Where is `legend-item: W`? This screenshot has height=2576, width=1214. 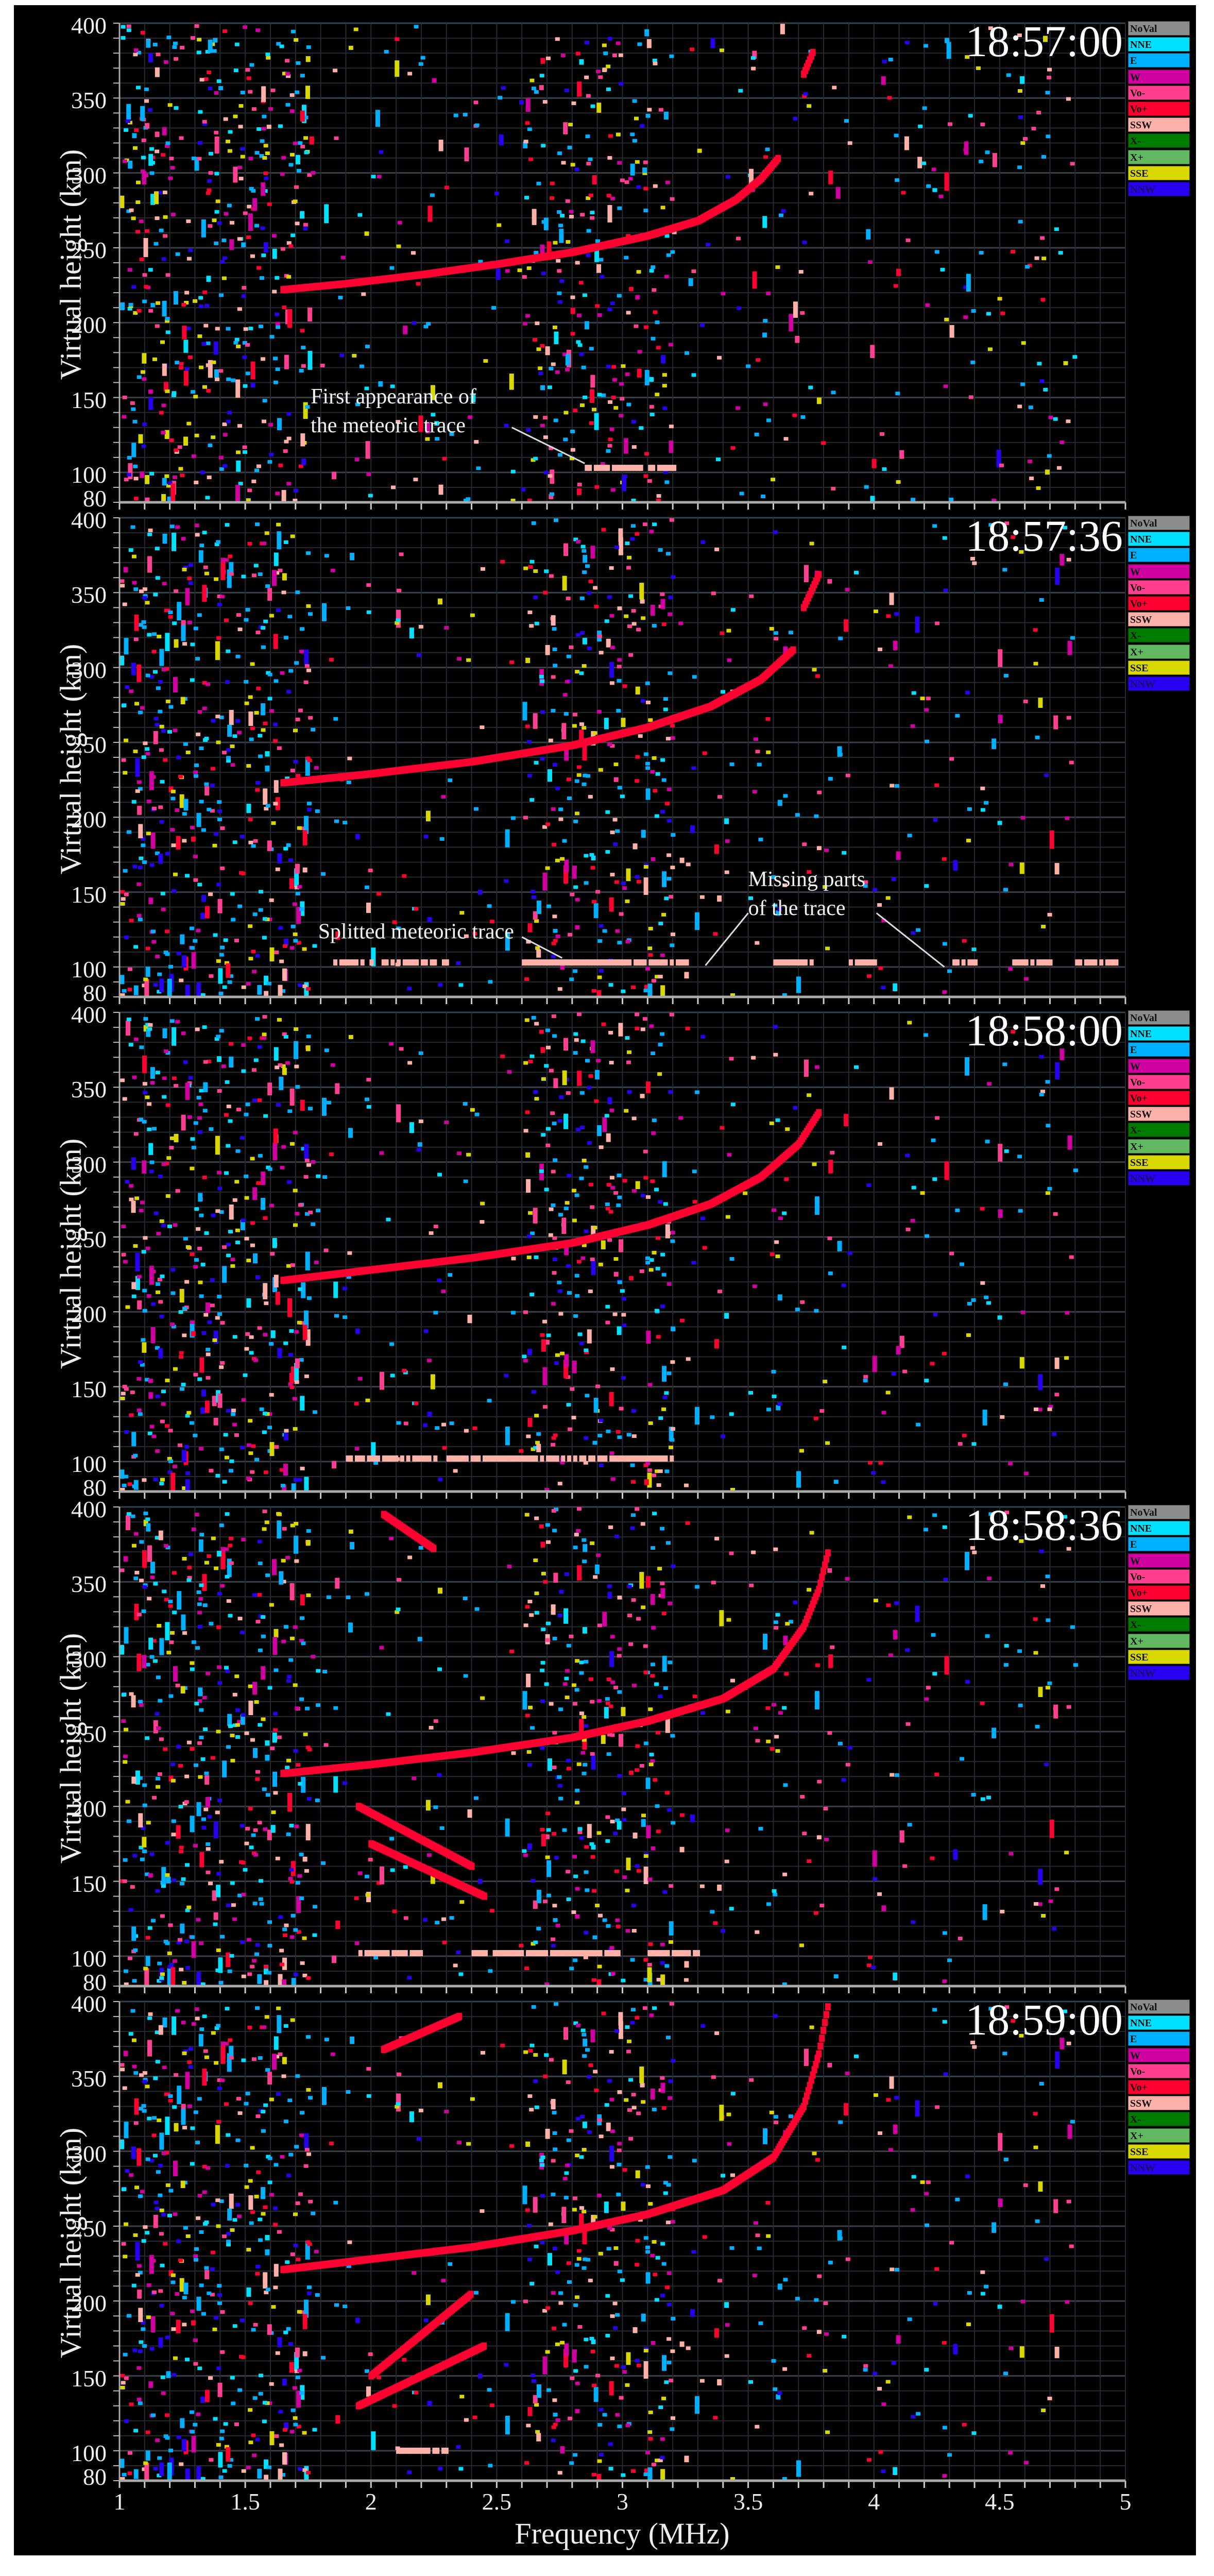 legend-item: W is located at coordinates (1159, 571).